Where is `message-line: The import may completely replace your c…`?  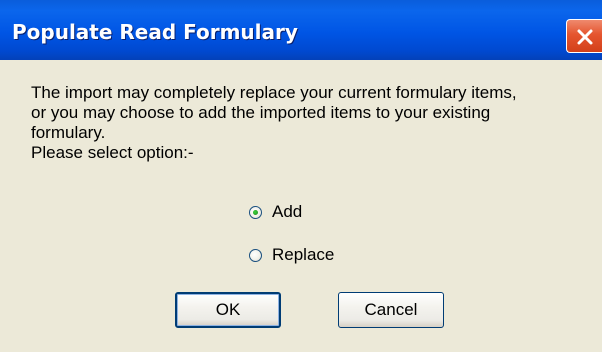
message-line: The import may completely replace your c… is located at coordinates (274, 92).